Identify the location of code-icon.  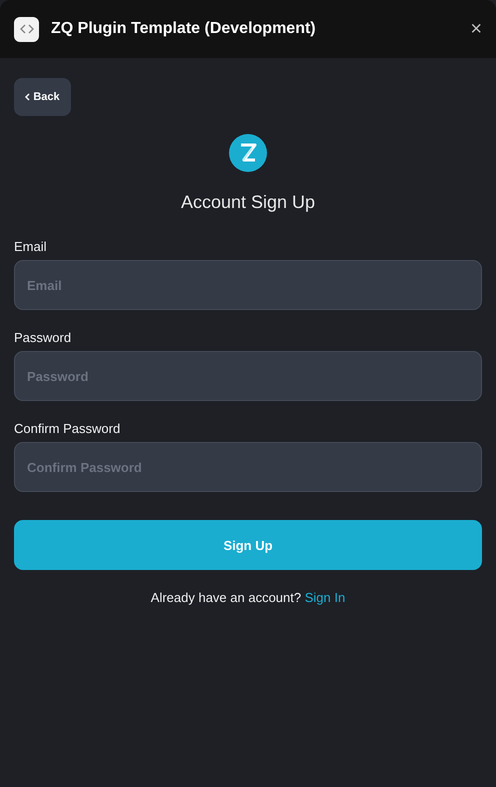
(26, 29).